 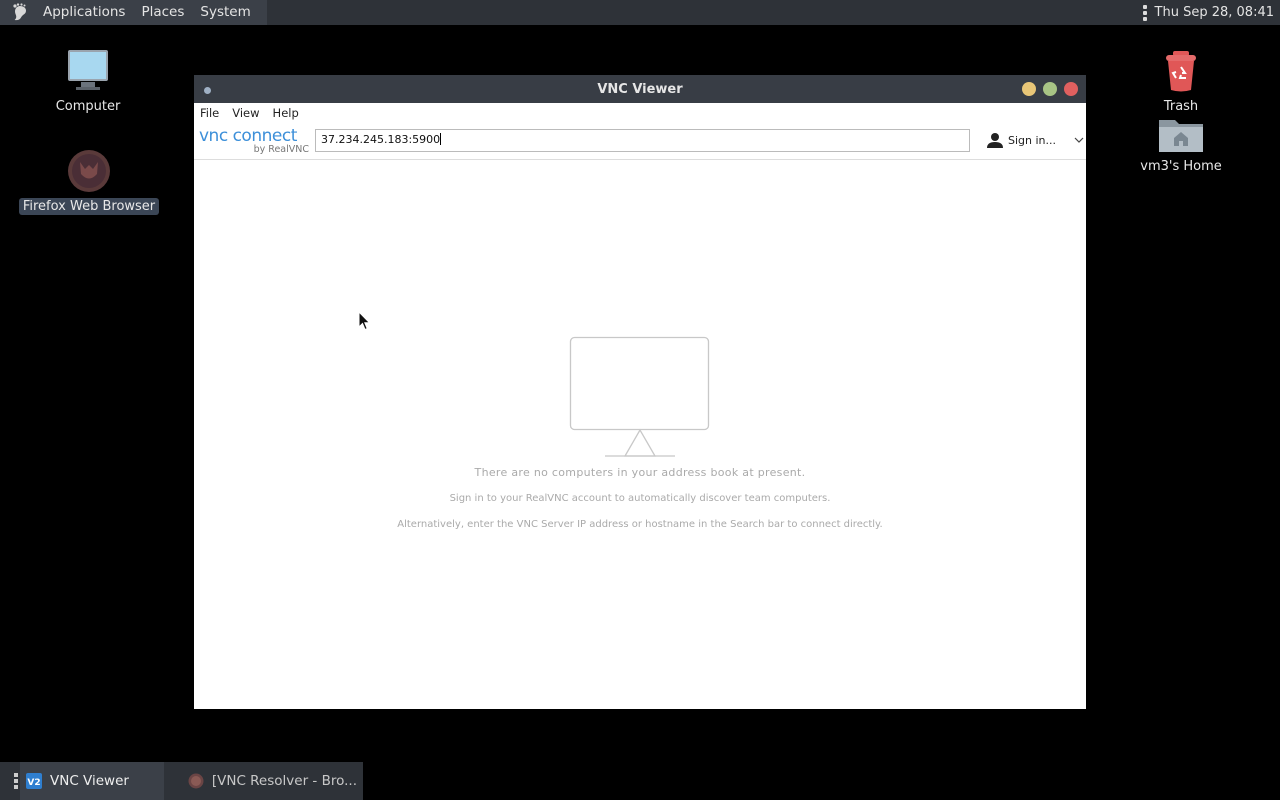 I want to click on desktop-icon-firefox: Firefox Web Browser, so click(x=89, y=181).